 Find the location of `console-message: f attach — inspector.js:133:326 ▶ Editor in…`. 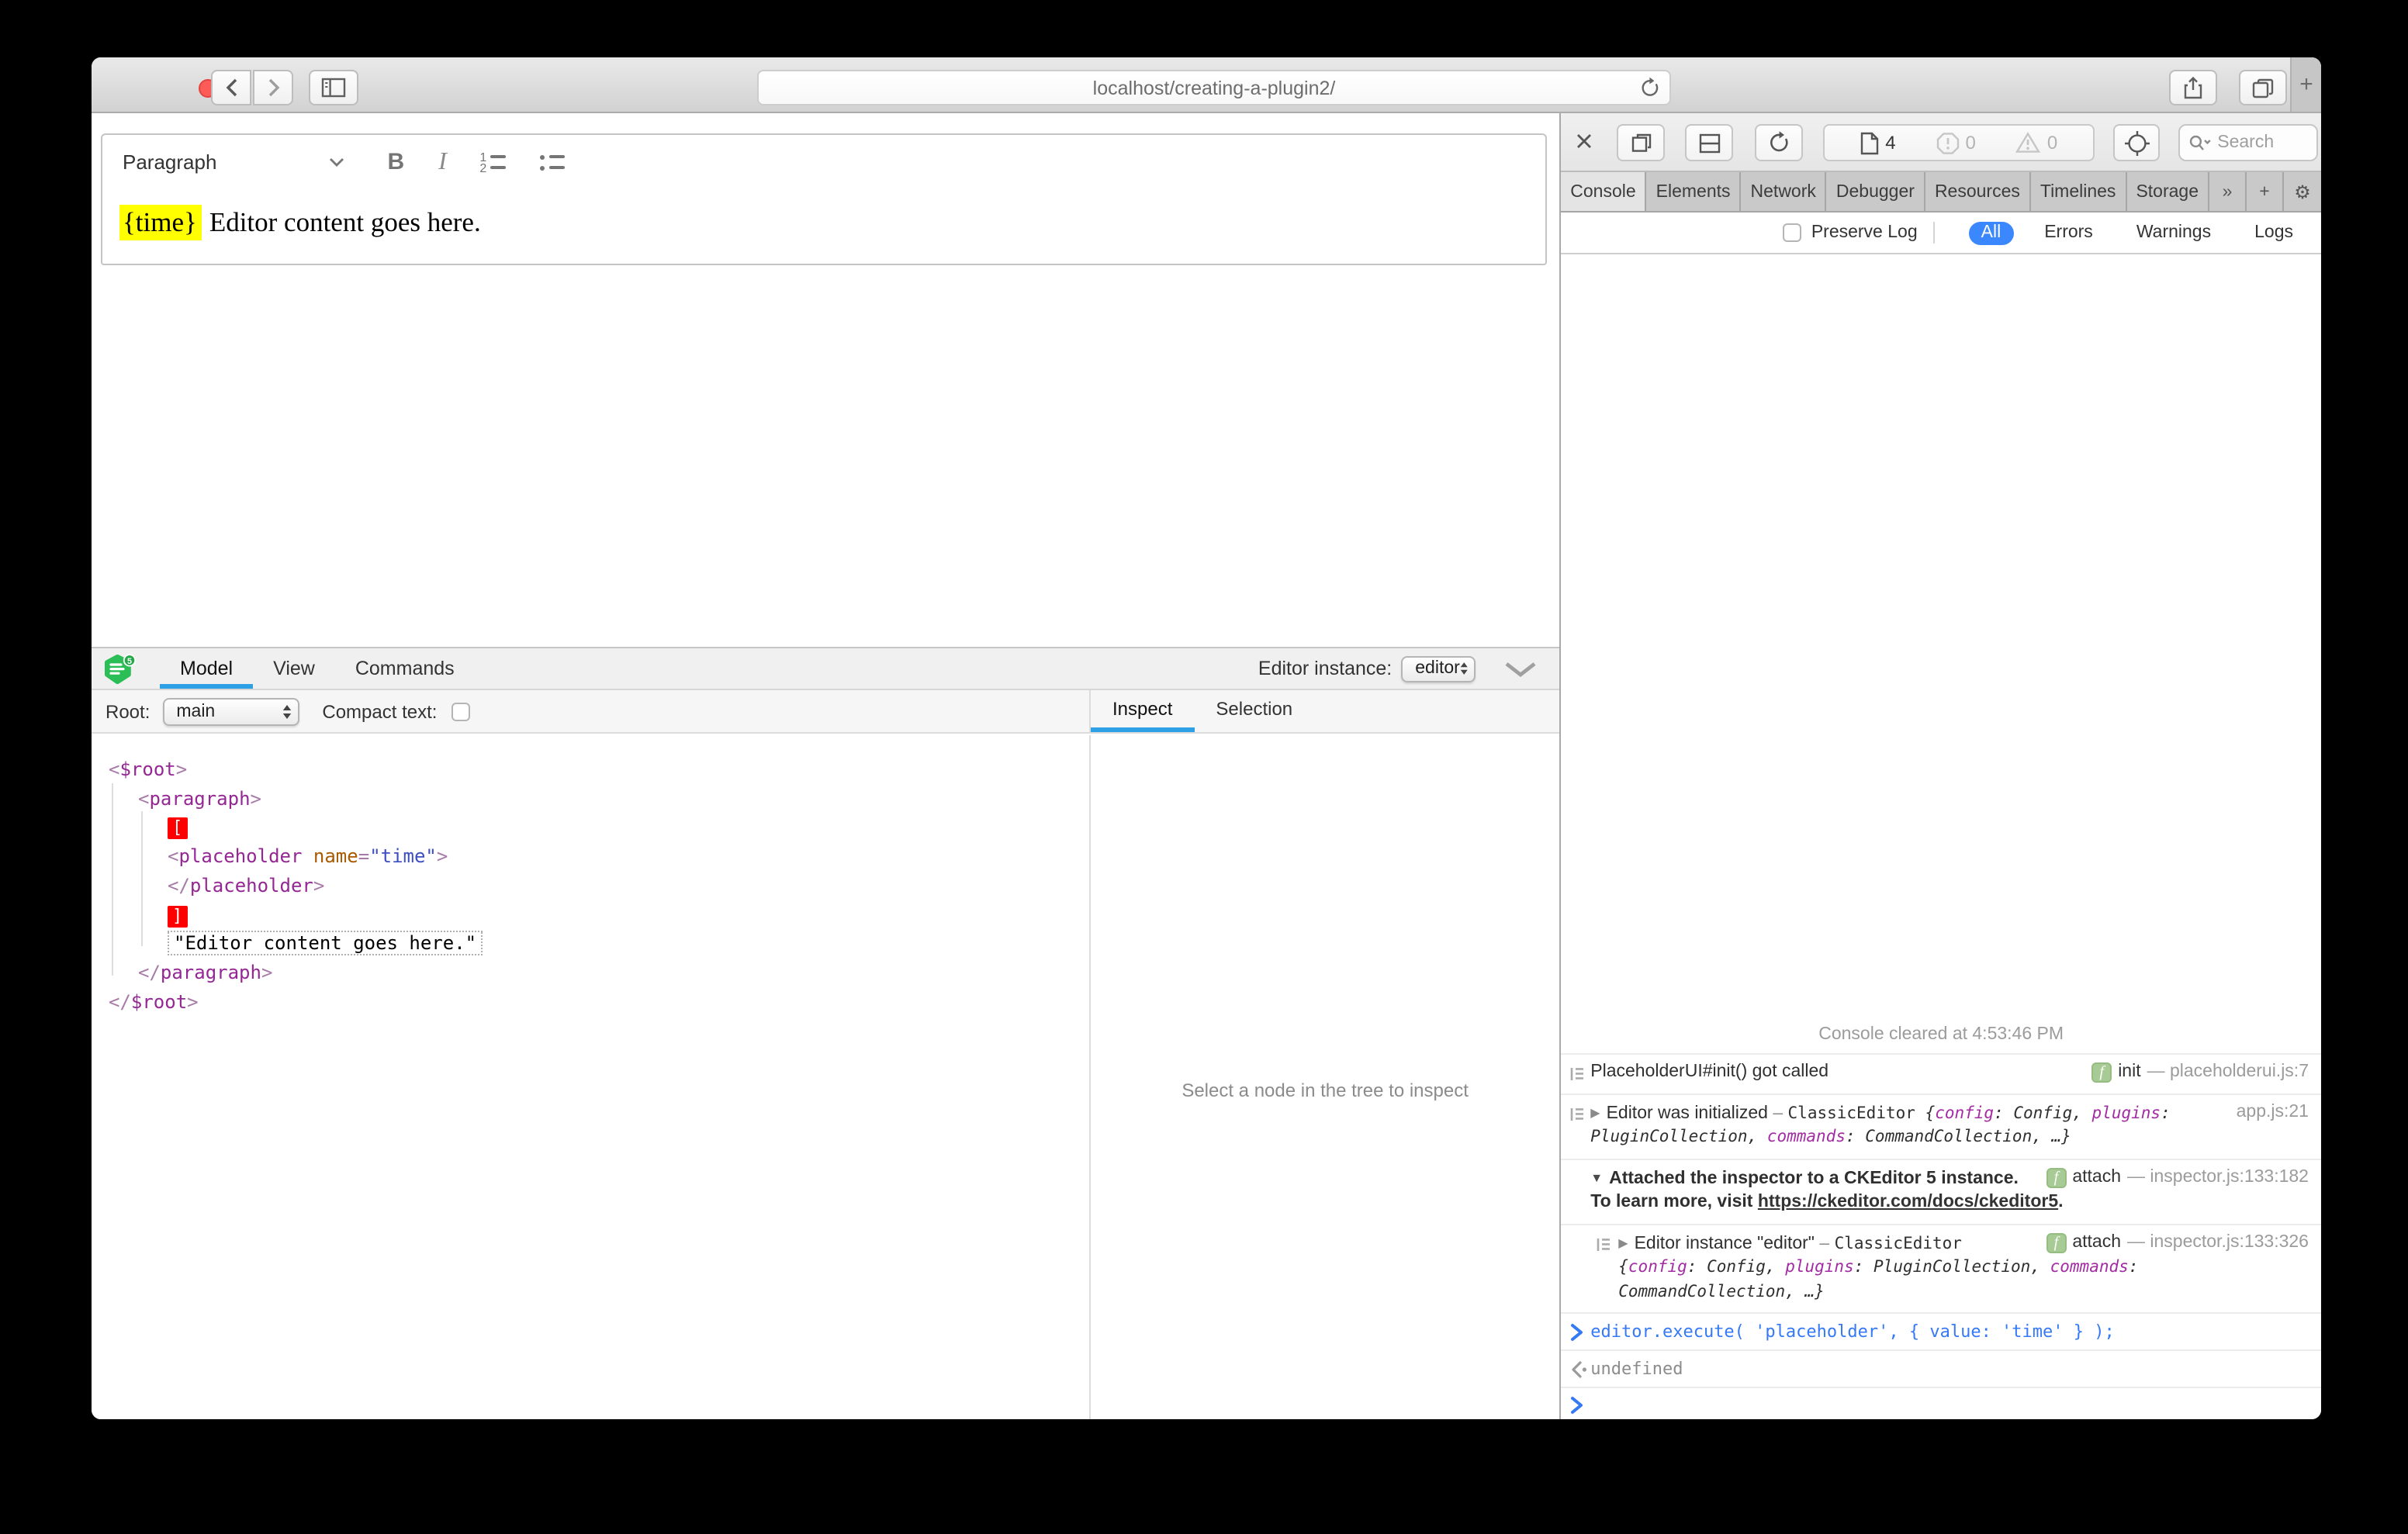

console-message: f attach — inspector.js:133:326 ▶ Editor in… is located at coordinates (1941, 1267).